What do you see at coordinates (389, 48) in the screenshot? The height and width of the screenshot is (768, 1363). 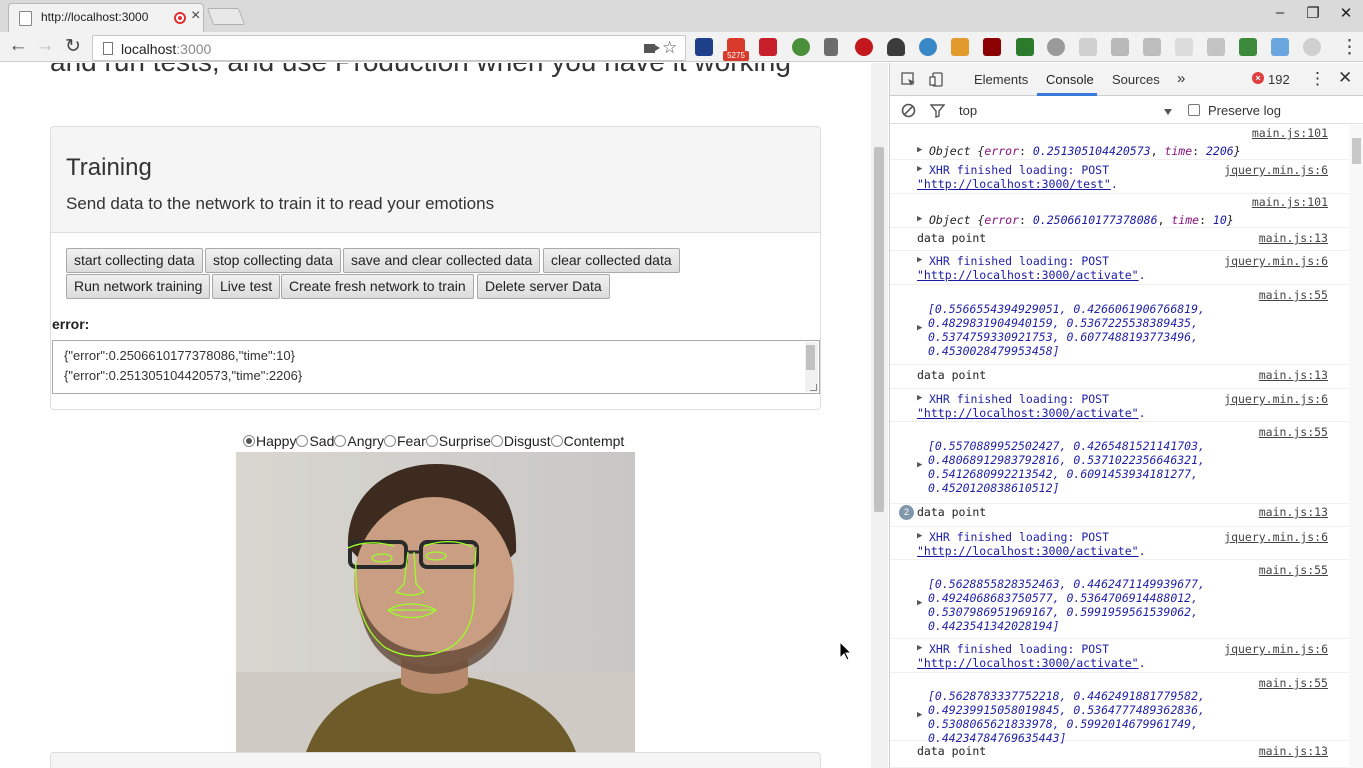 I see `address-bar: localhost:3000 ☆` at bounding box center [389, 48].